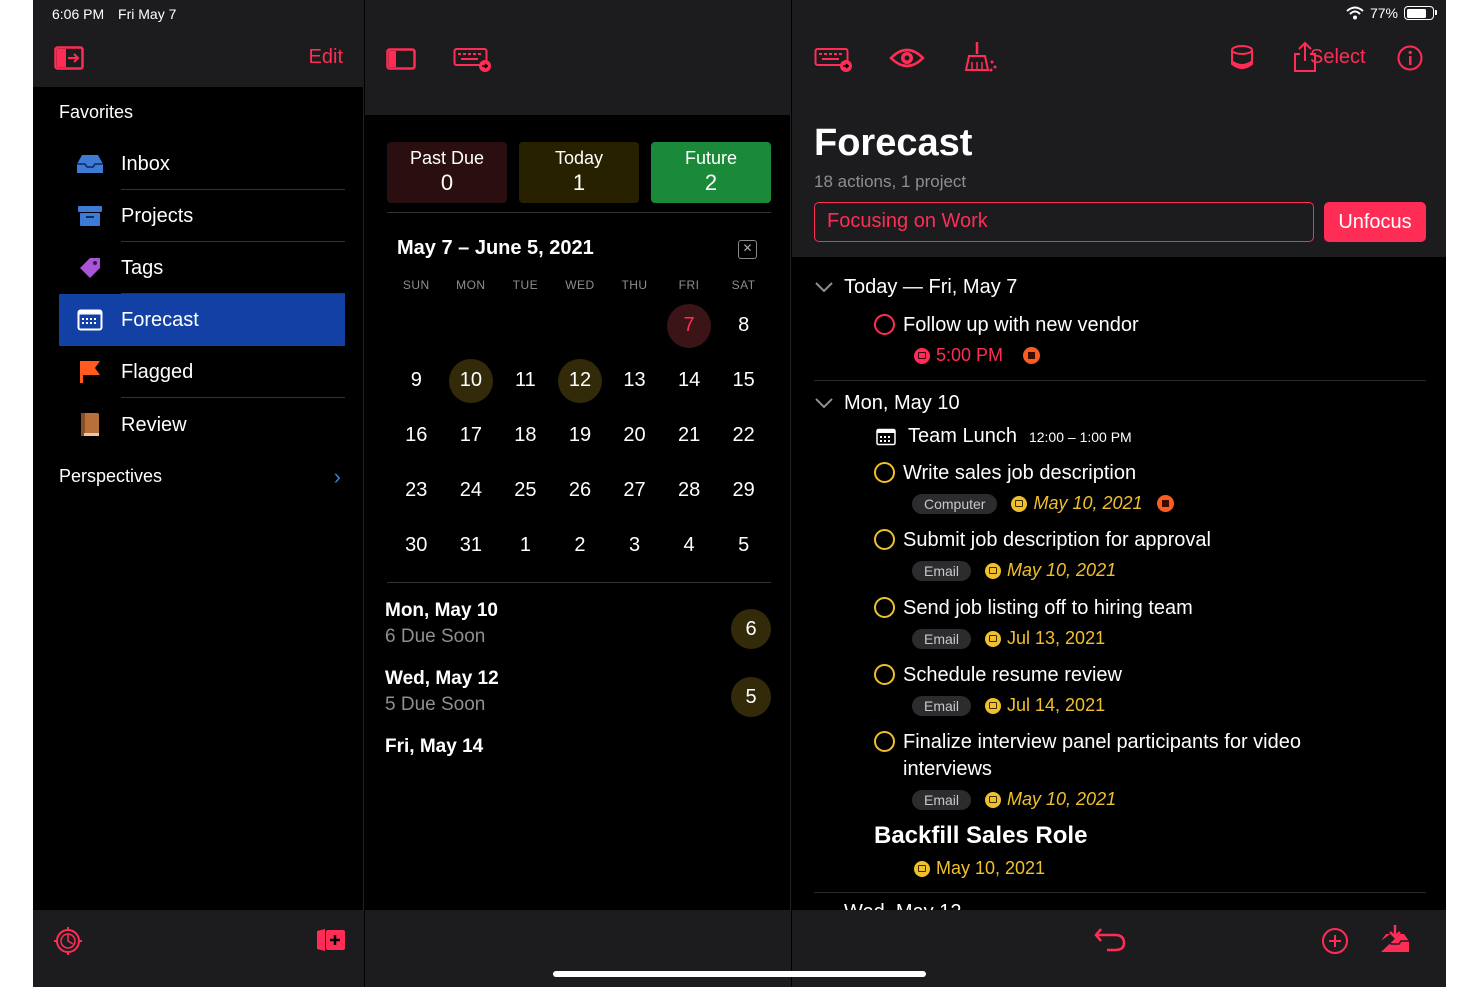  What do you see at coordinates (1242, 58) in the screenshot?
I see `focus-icon` at bounding box center [1242, 58].